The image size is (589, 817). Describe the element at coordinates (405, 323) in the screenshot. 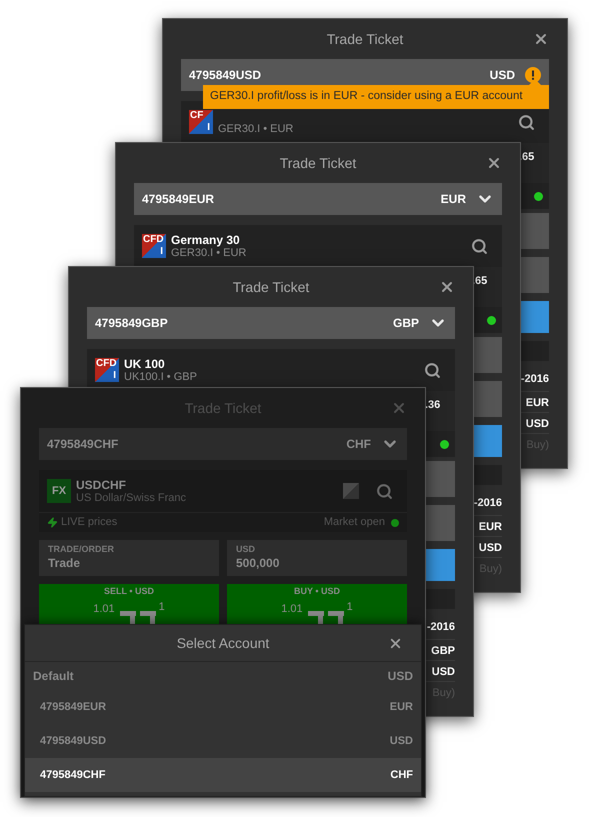

I see `account-currency: GBP` at that location.